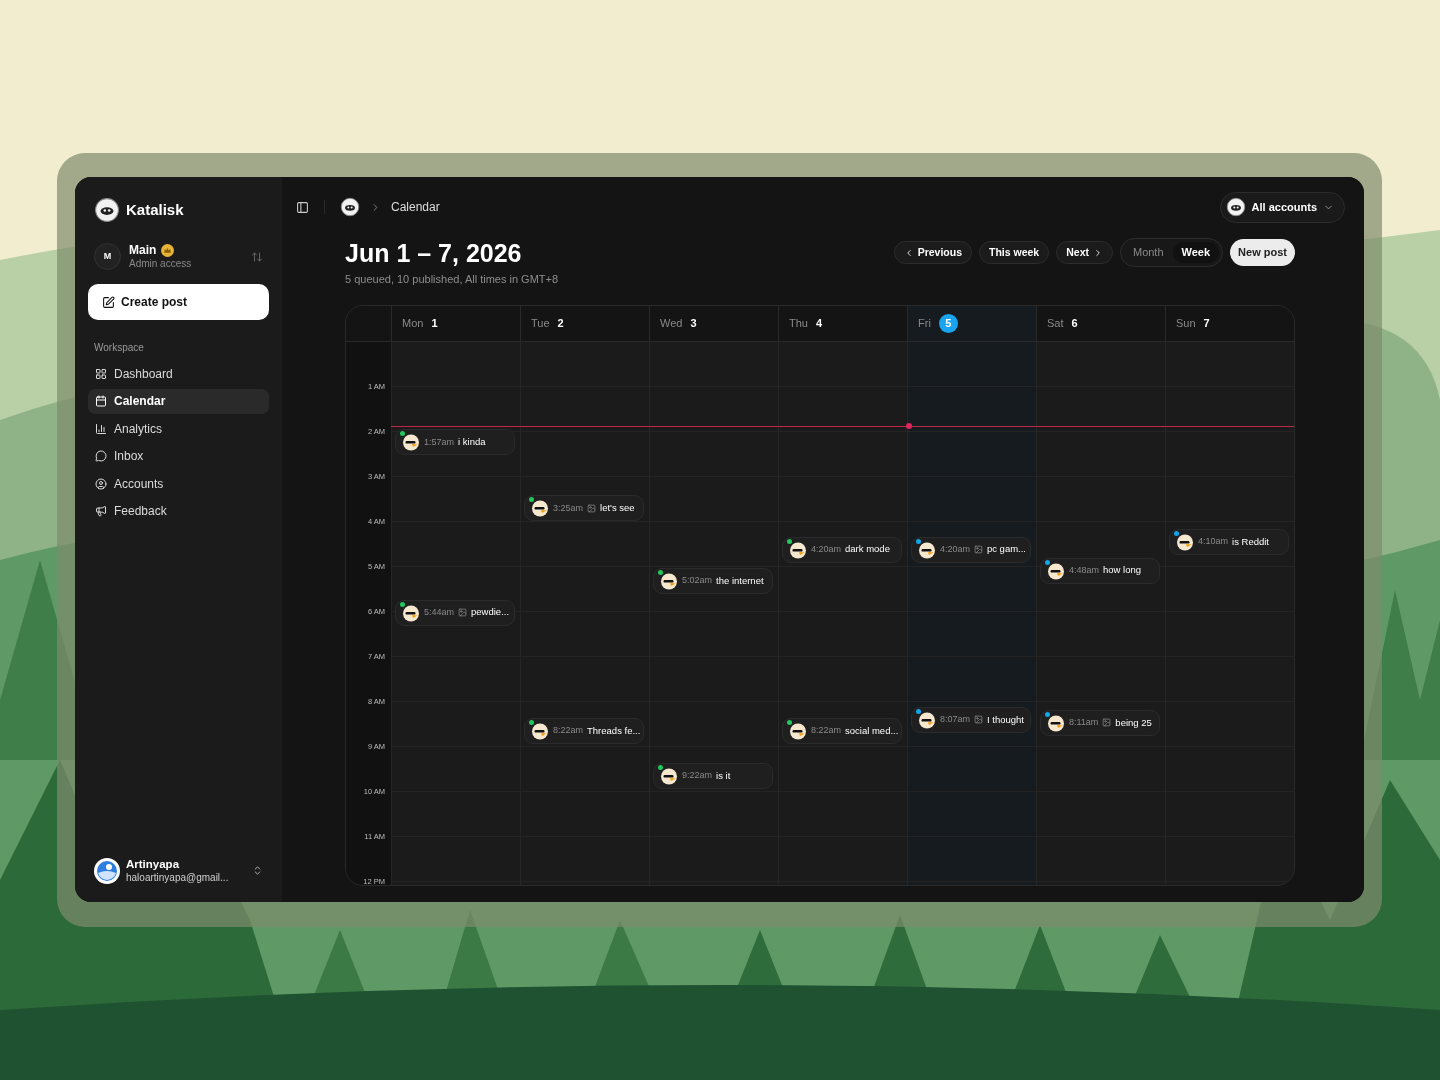 This screenshot has width=1440, height=1080. What do you see at coordinates (302, 207) in the screenshot?
I see `sidebar-toggle-icon` at bounding box center [302, 207].